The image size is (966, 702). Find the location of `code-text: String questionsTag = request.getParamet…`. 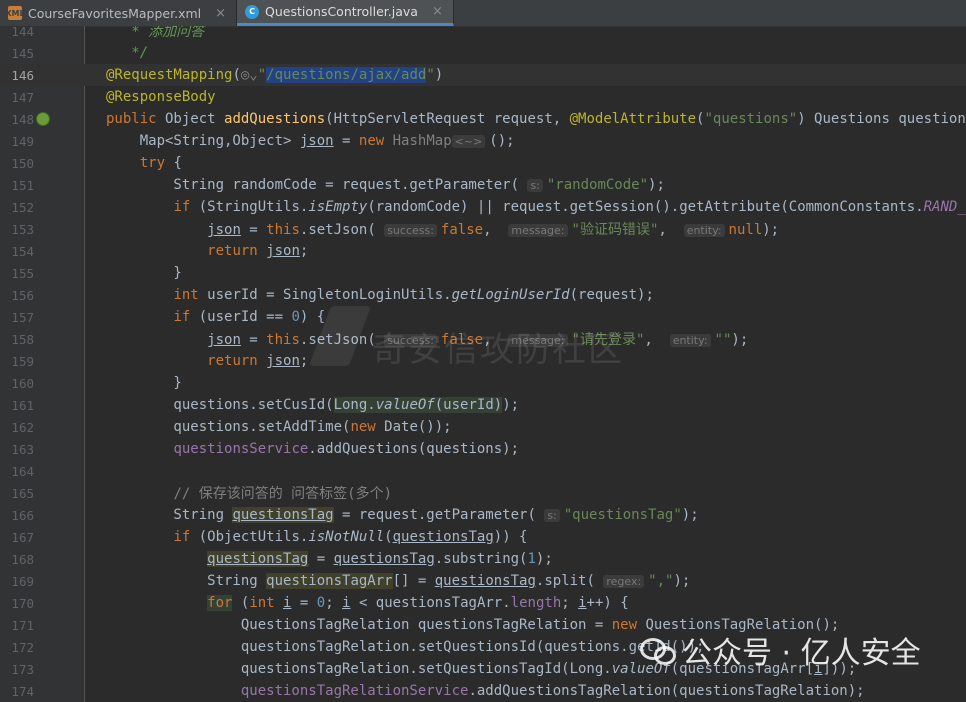

code-text: String questionsTag = request.getParamet… is located at coordinates (402, 515).